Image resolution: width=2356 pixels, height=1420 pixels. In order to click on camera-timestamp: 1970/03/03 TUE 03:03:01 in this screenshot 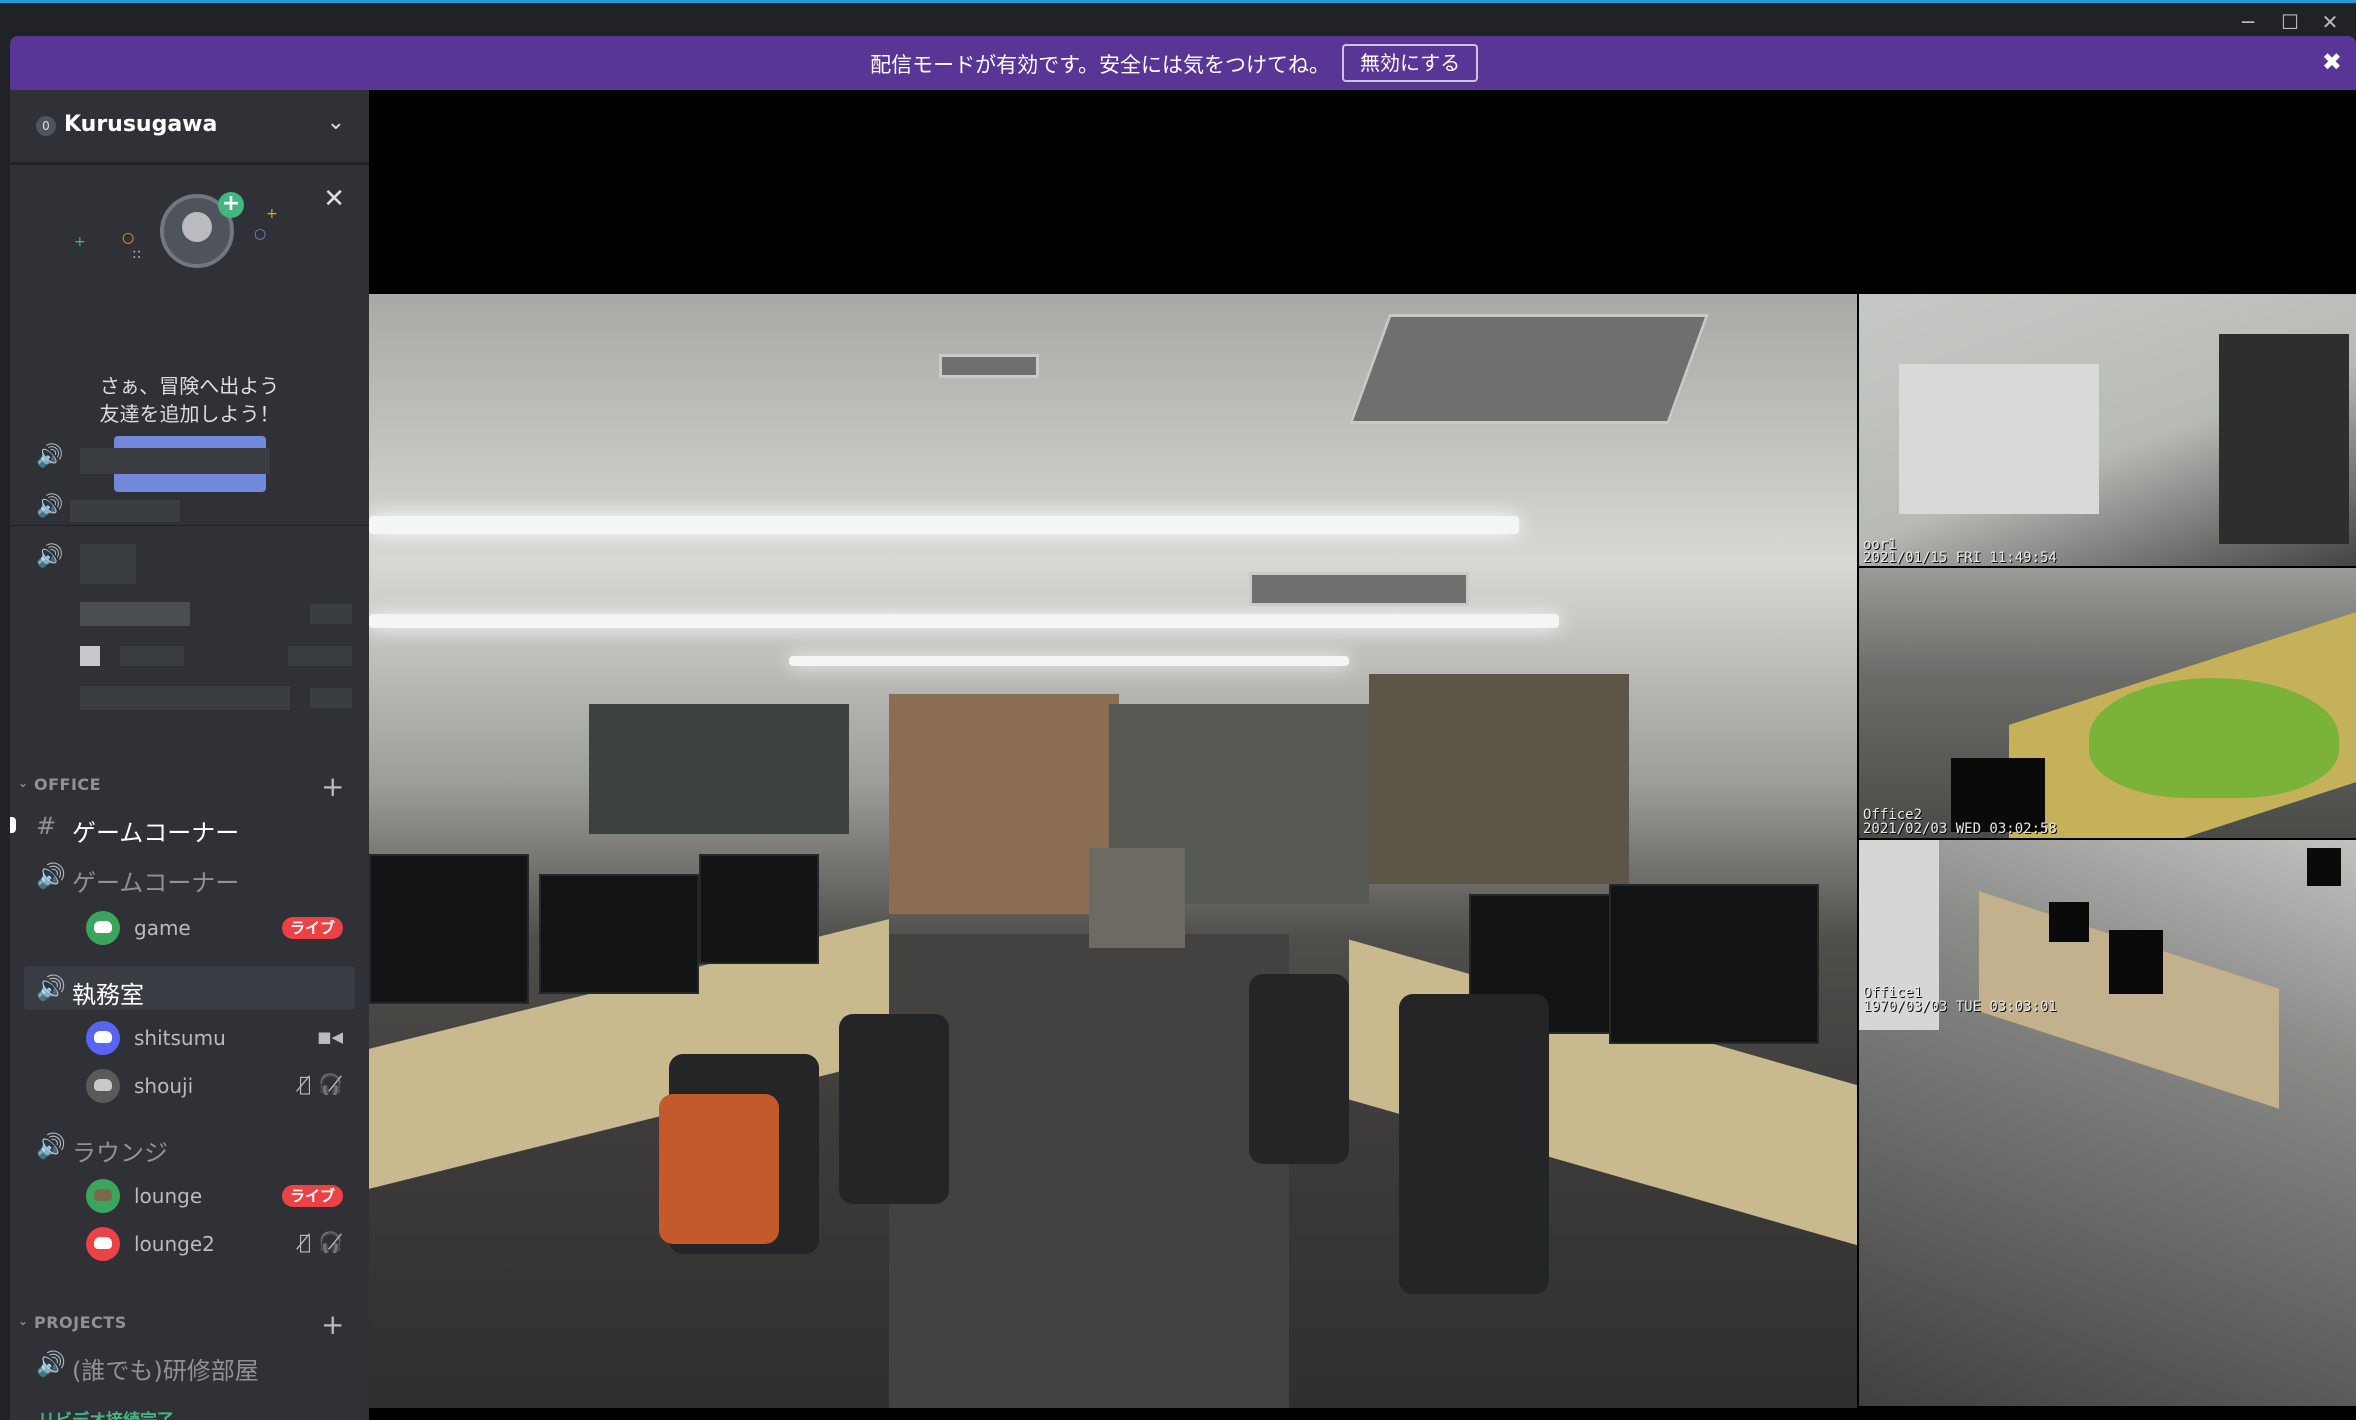, I will do `click(1960, 1007)`.